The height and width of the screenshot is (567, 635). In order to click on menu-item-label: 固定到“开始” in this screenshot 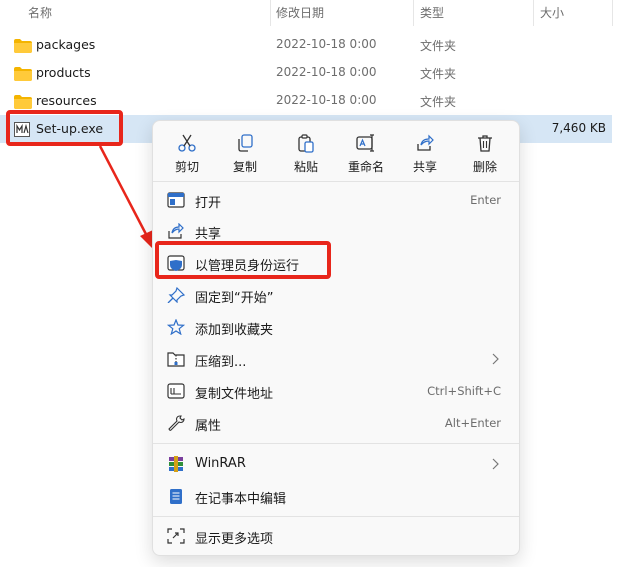, I will do `click(234, 298)`.